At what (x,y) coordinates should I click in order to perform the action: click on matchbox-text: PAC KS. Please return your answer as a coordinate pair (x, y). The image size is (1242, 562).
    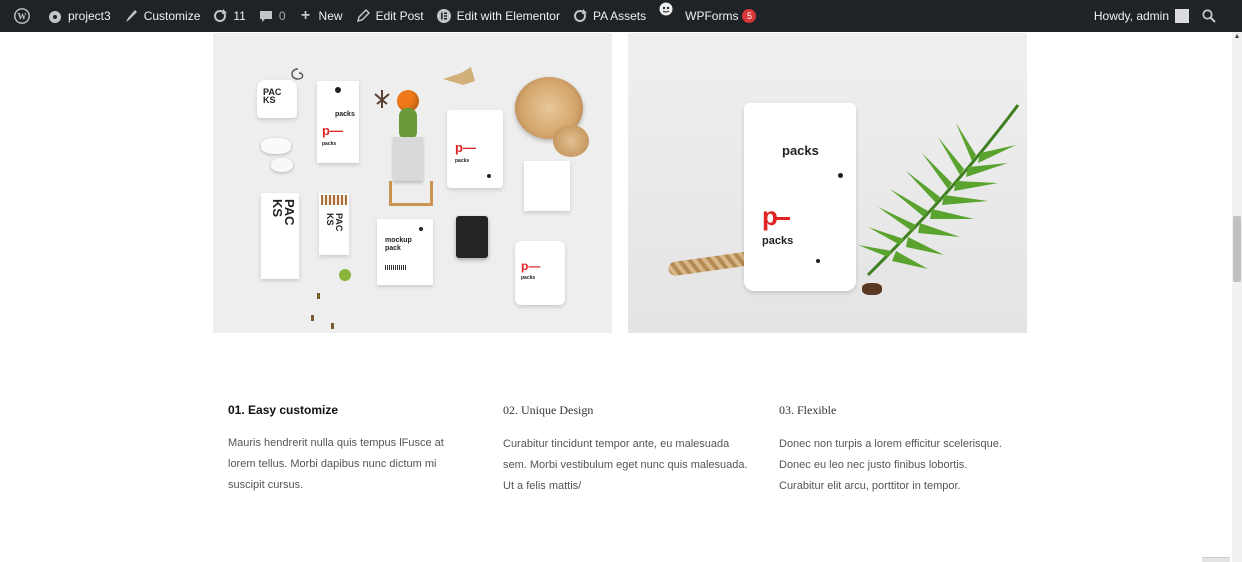
    Looking at the image, I should click on (334, 222).